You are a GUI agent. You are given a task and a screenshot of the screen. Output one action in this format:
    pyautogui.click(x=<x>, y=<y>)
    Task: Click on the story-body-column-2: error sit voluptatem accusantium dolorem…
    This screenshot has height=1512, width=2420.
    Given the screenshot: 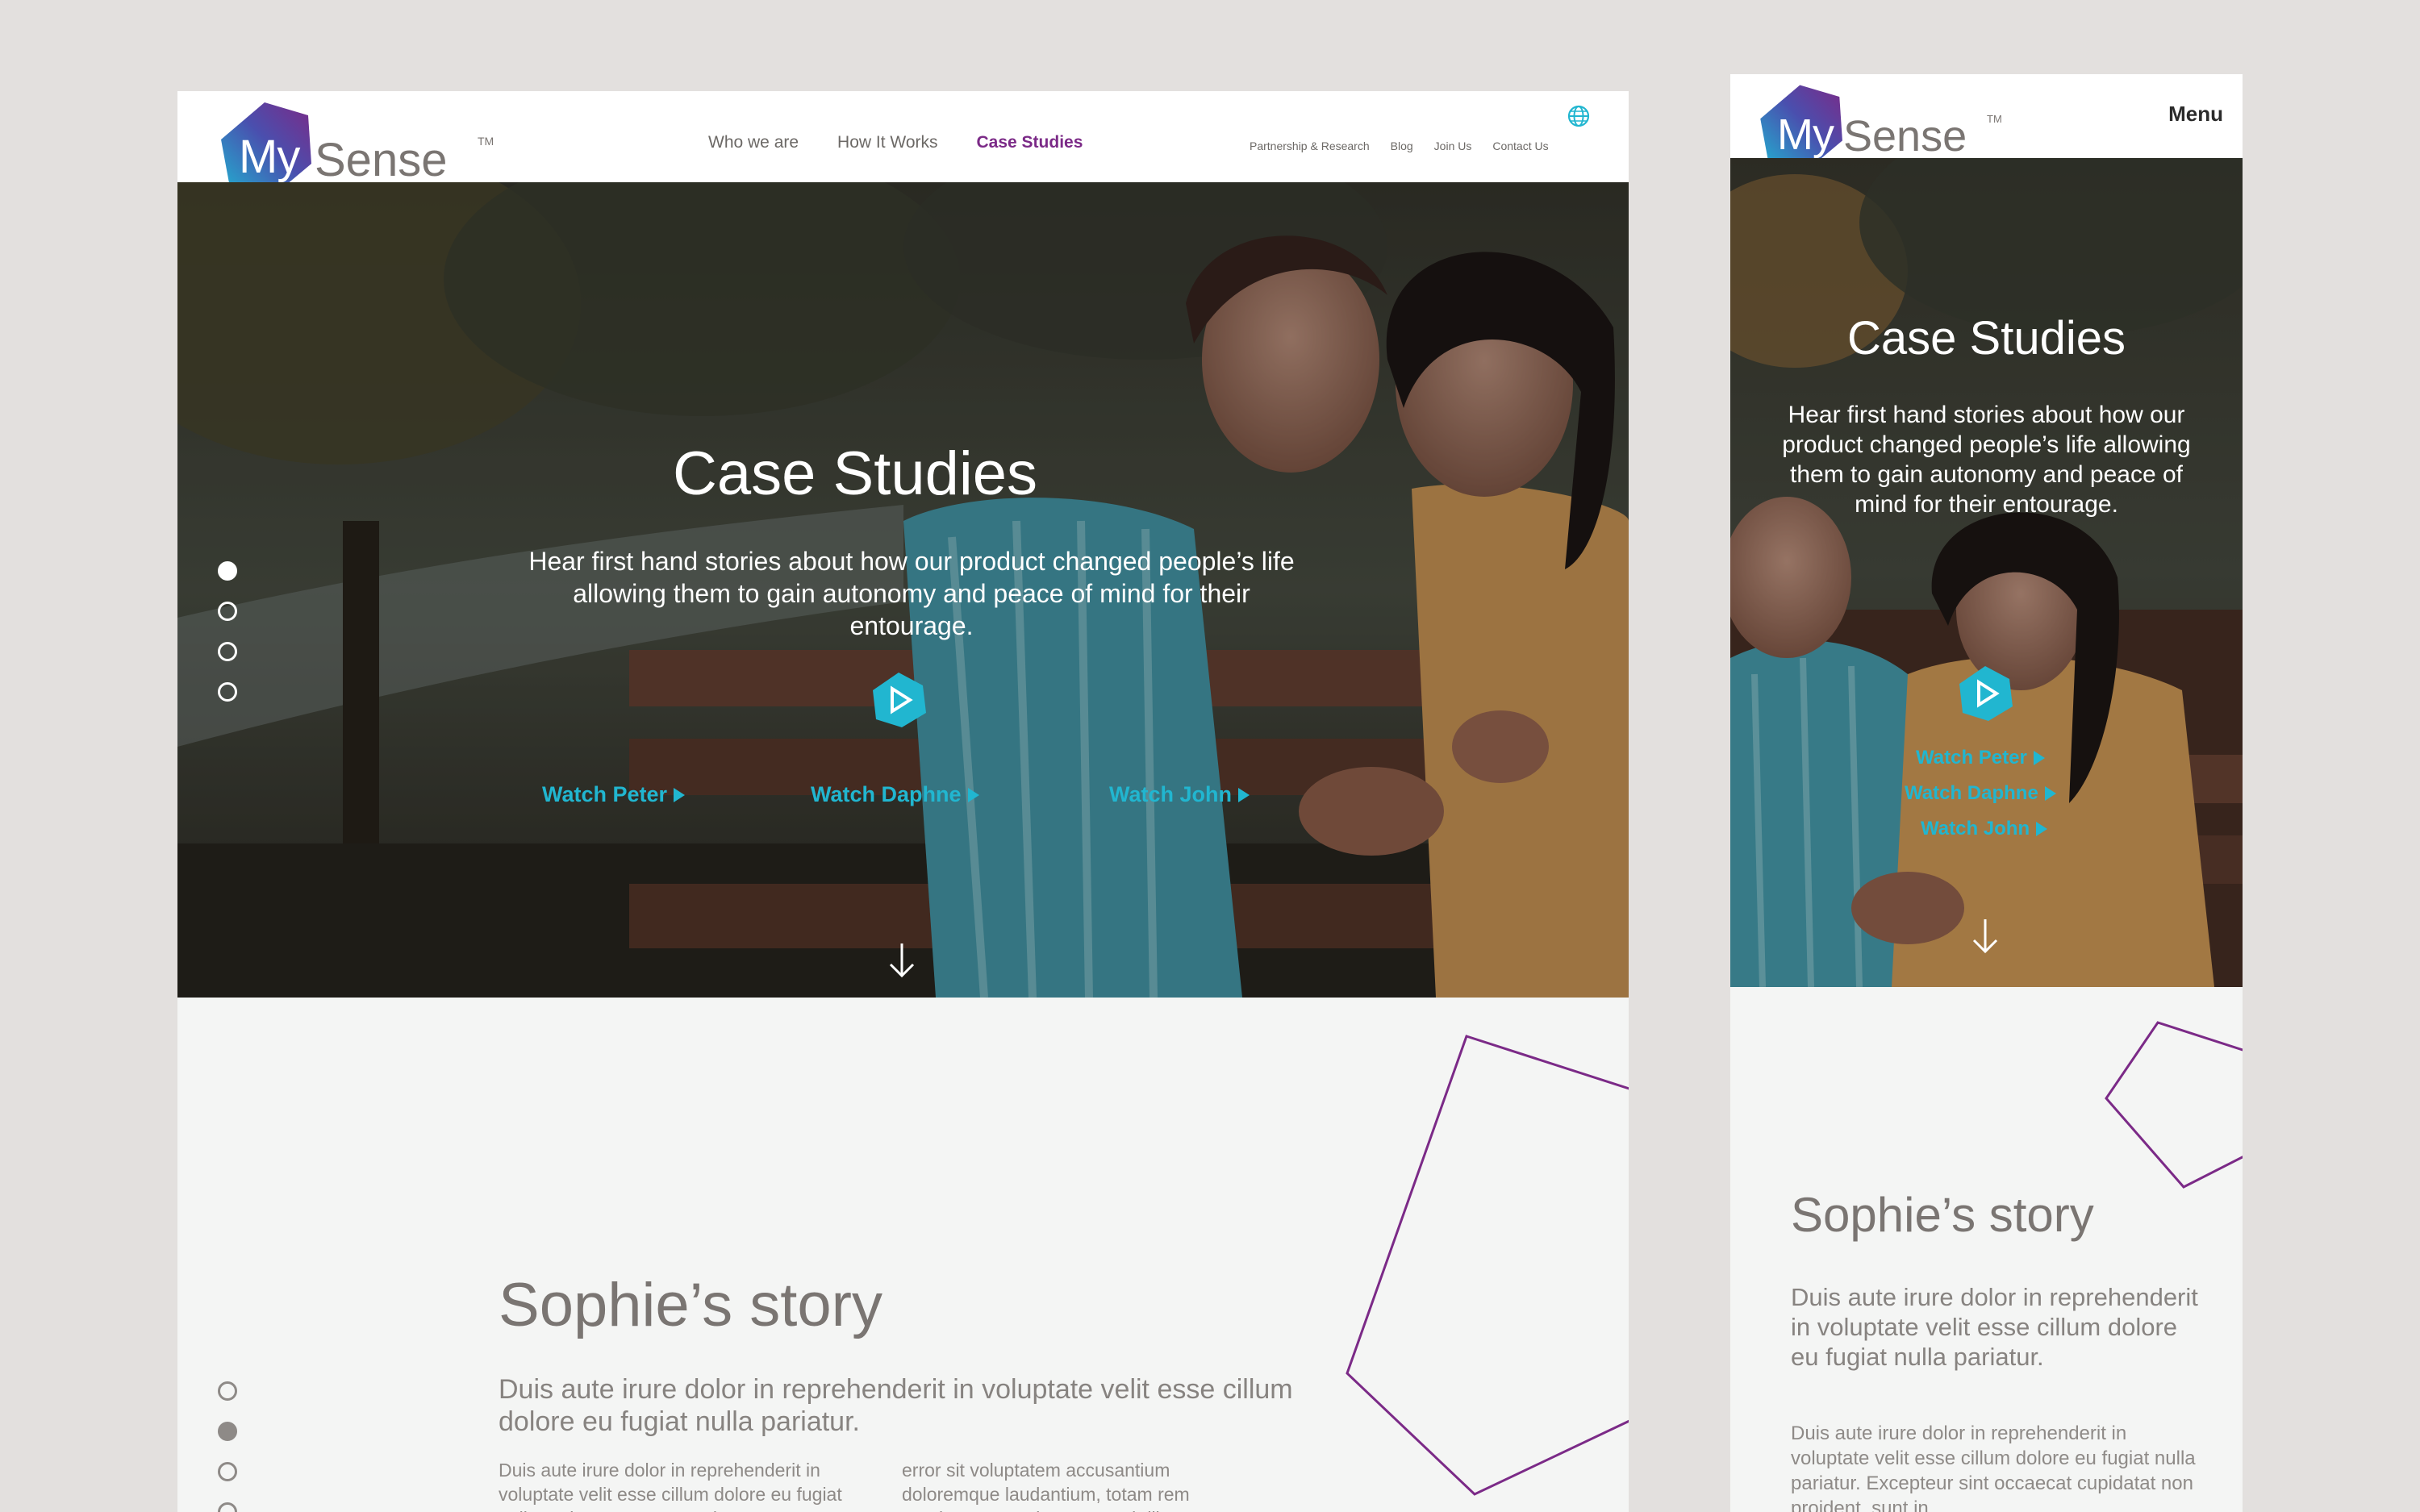 What is the action you would take?
    pyautogui.click(x=1046, y=1486)
    